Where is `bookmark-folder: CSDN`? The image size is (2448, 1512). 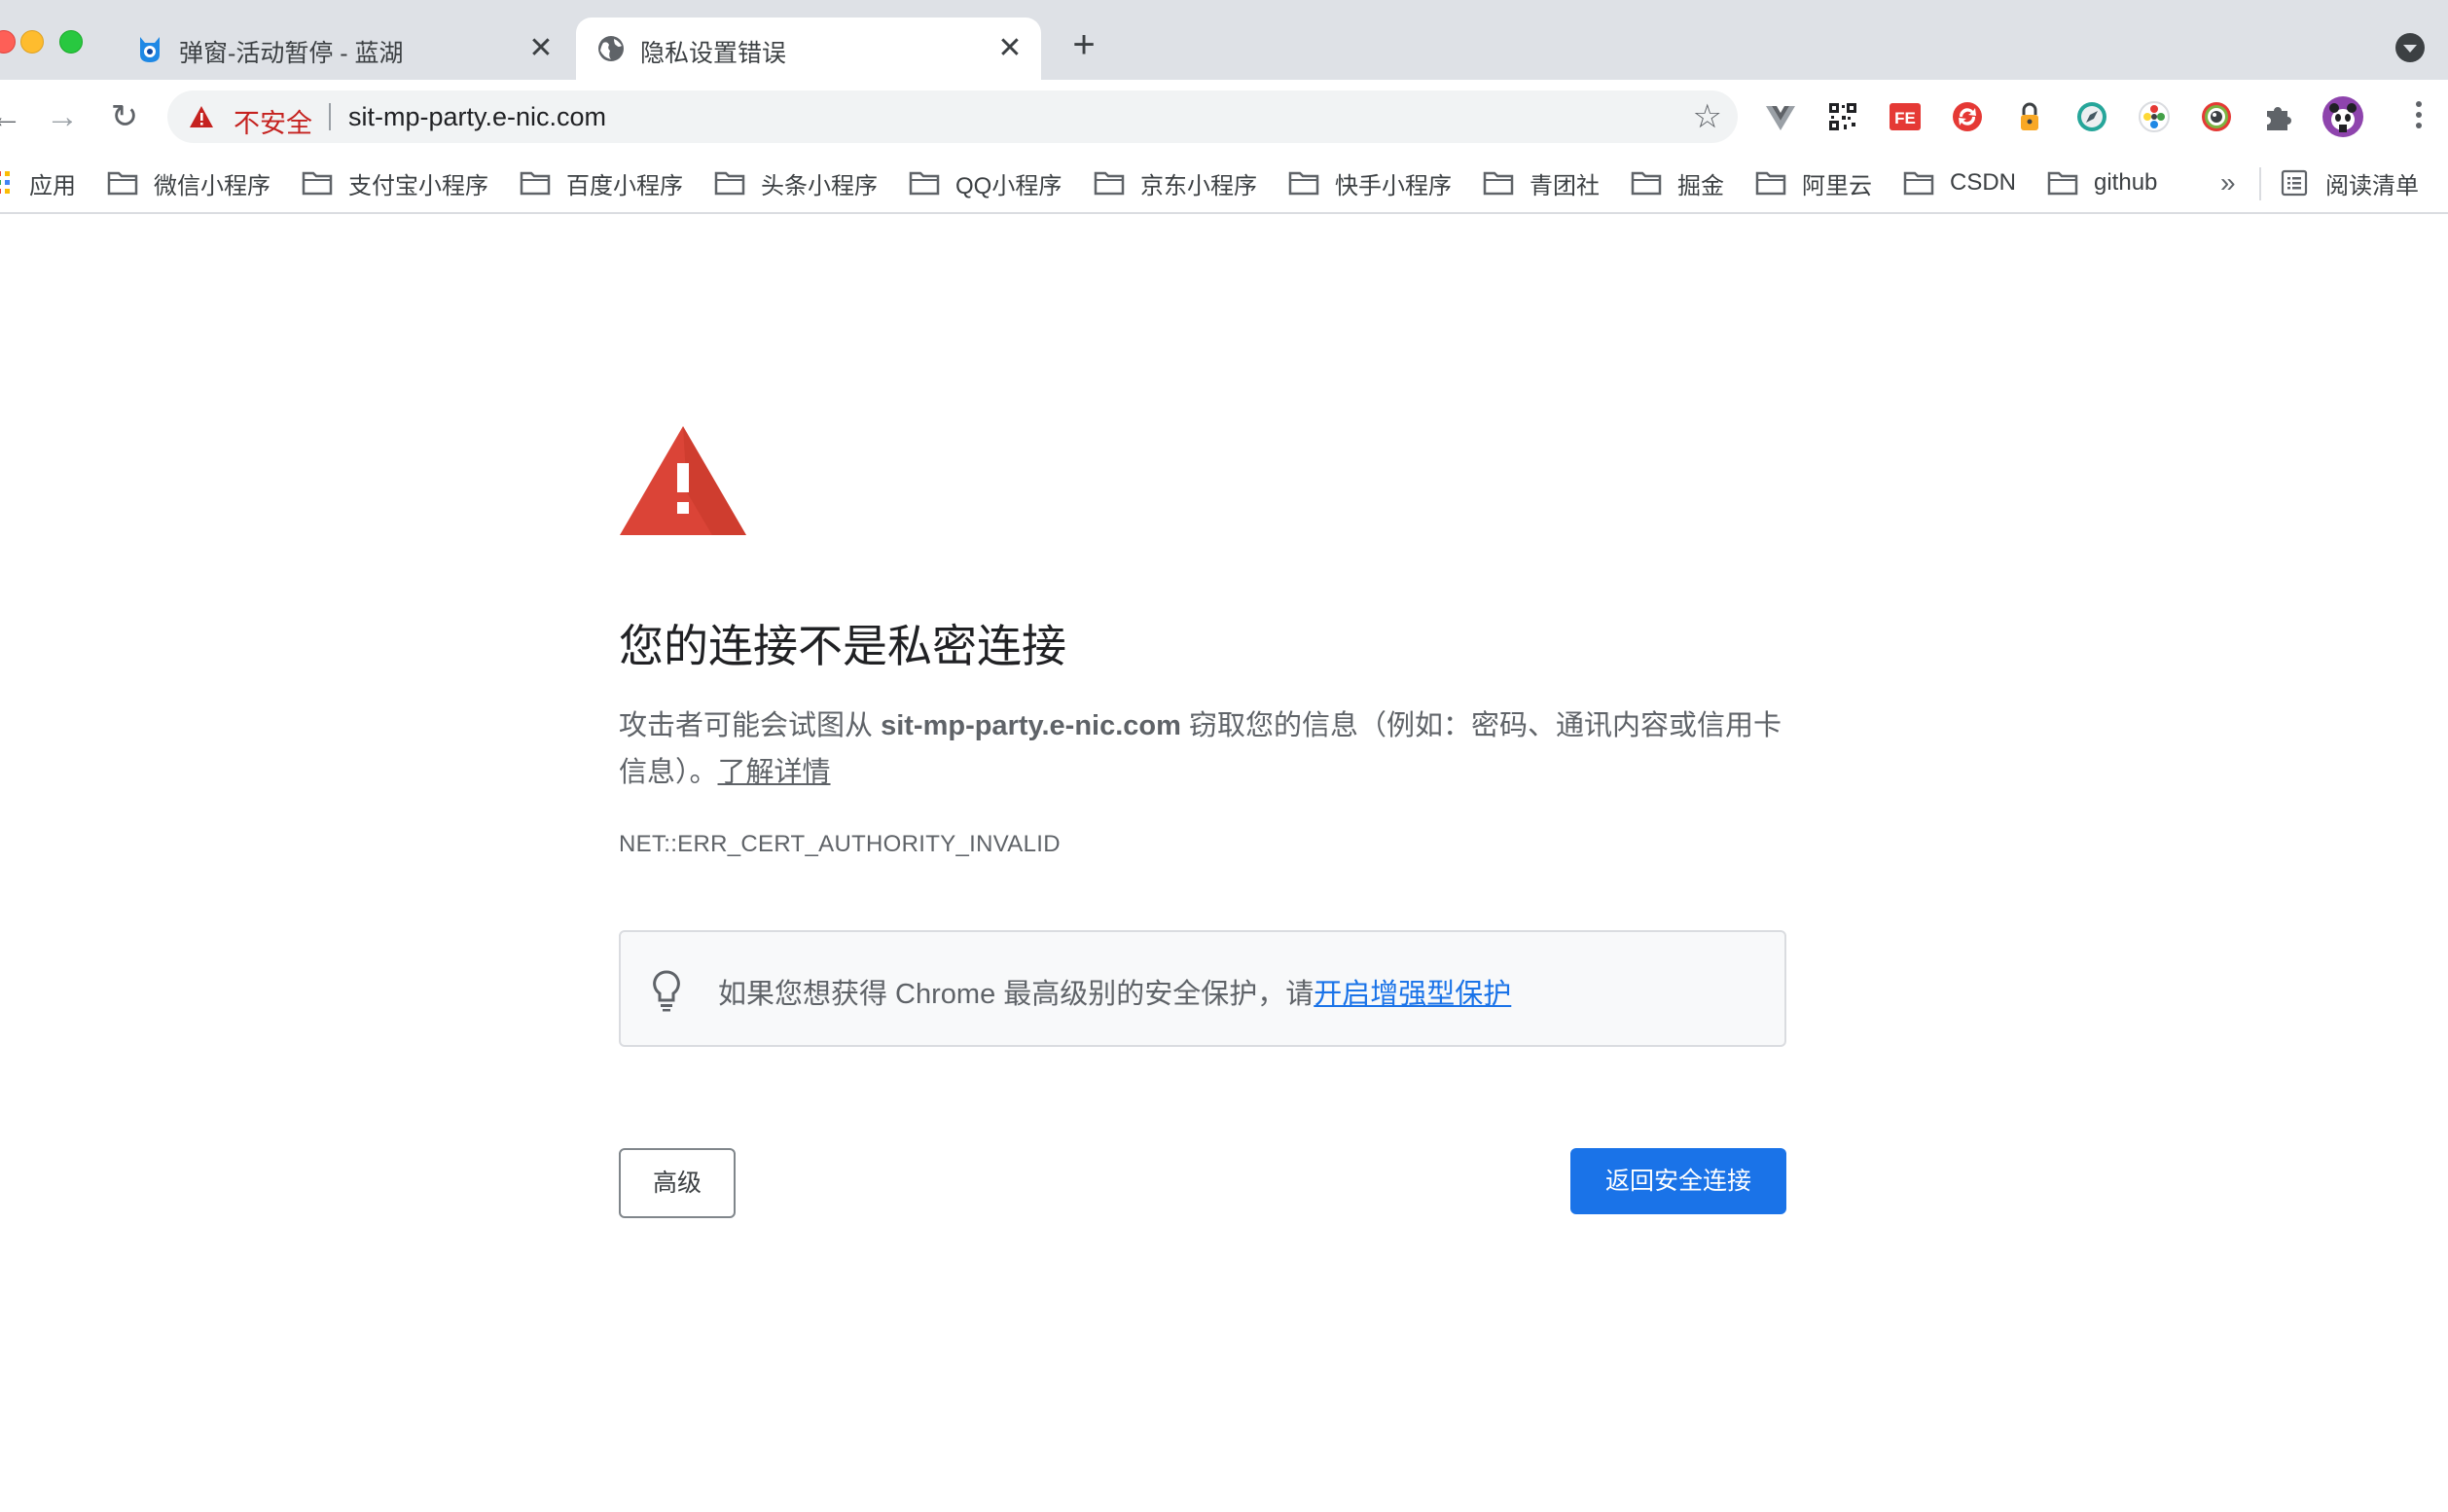 bookmark-folder: CSDN is located at coordinates (1959, 182).